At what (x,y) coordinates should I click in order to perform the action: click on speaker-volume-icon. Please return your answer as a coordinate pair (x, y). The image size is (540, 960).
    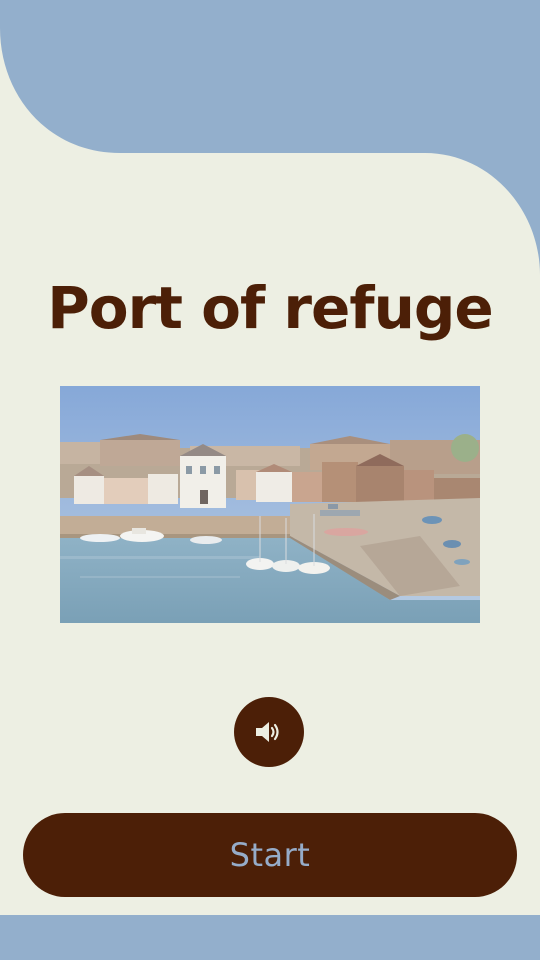
    Looking at the image, I should click on (267, 732).